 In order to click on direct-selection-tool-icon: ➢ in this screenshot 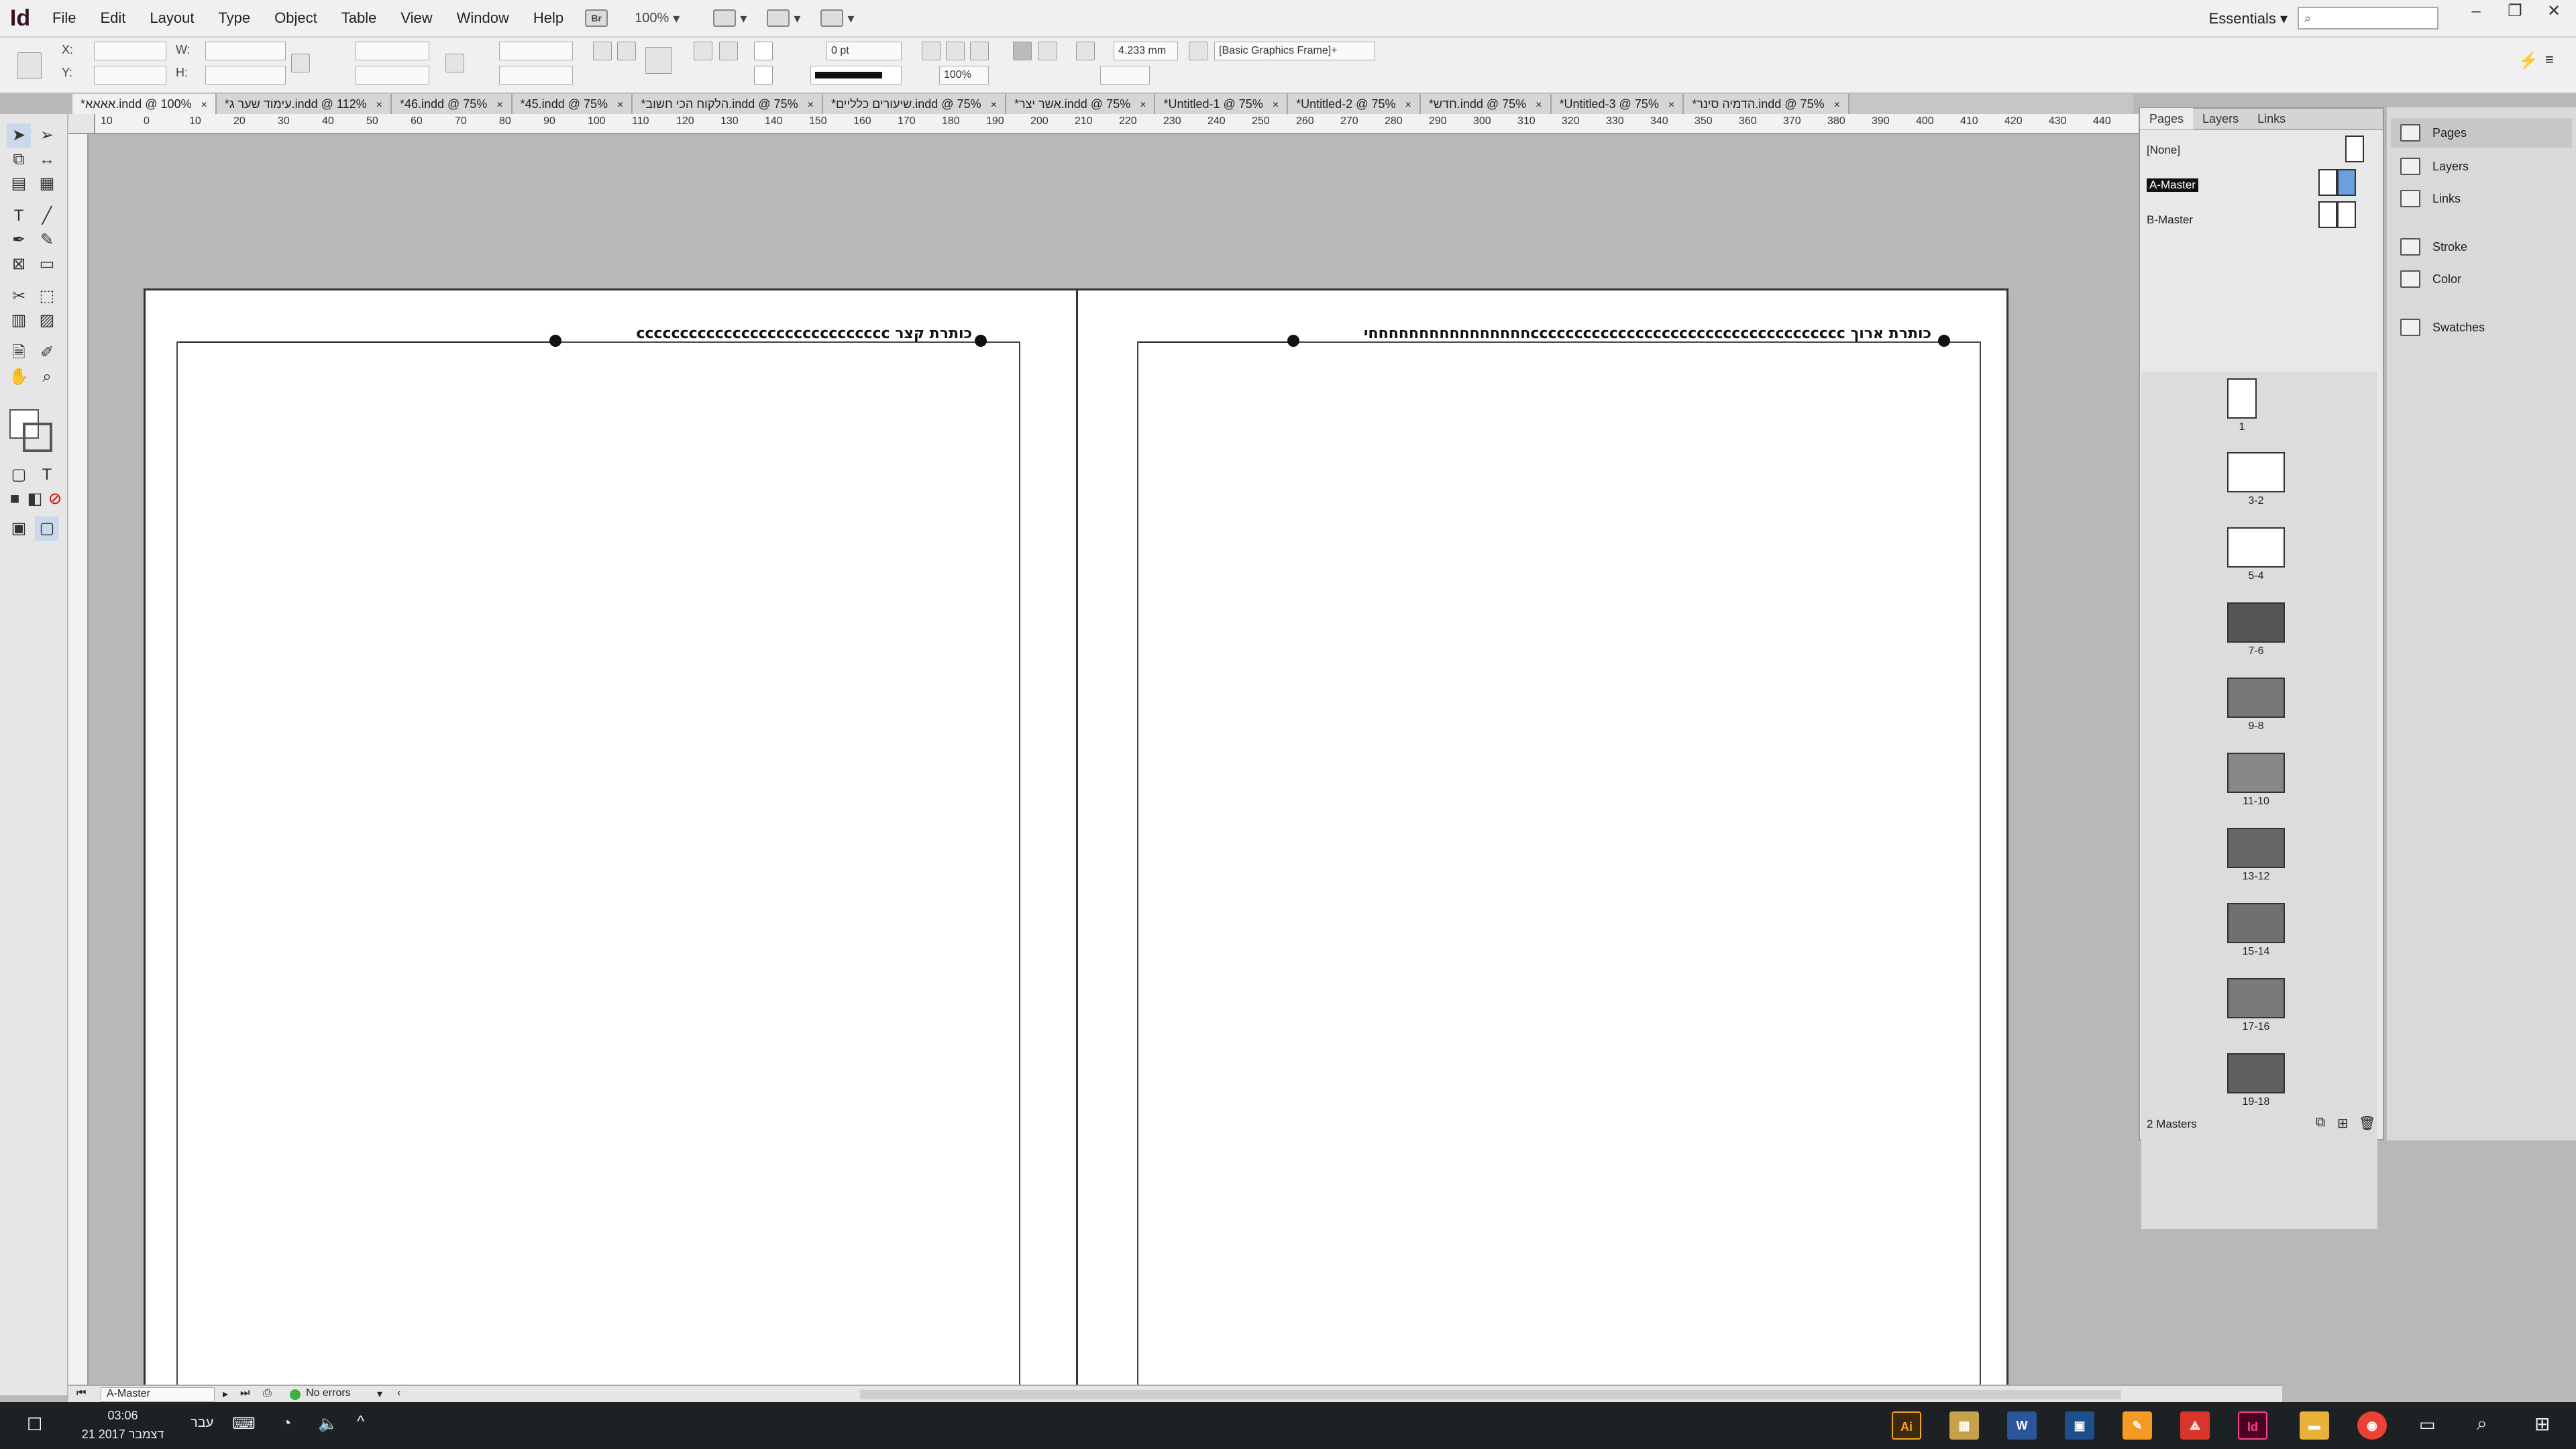, I will do `click(47, 135)`.